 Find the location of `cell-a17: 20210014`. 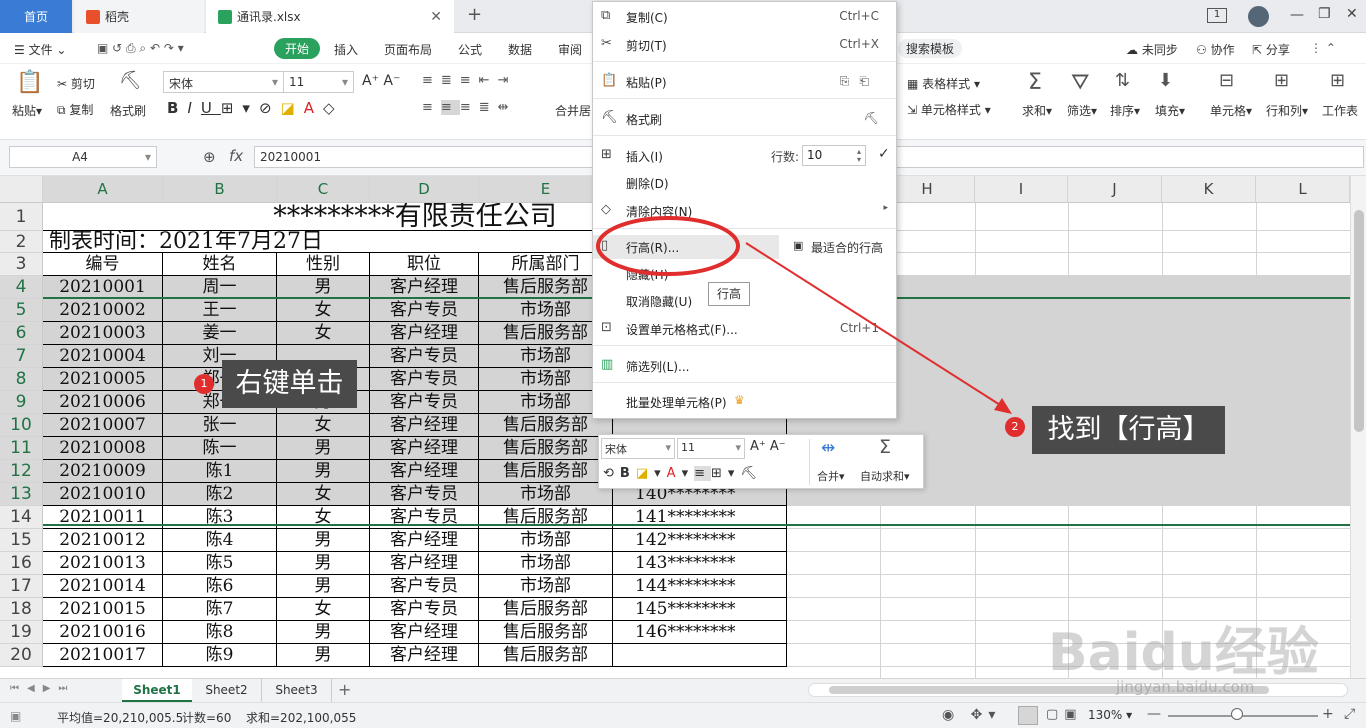

cell-a17: 20210014 is located at coordinates (103, 586).